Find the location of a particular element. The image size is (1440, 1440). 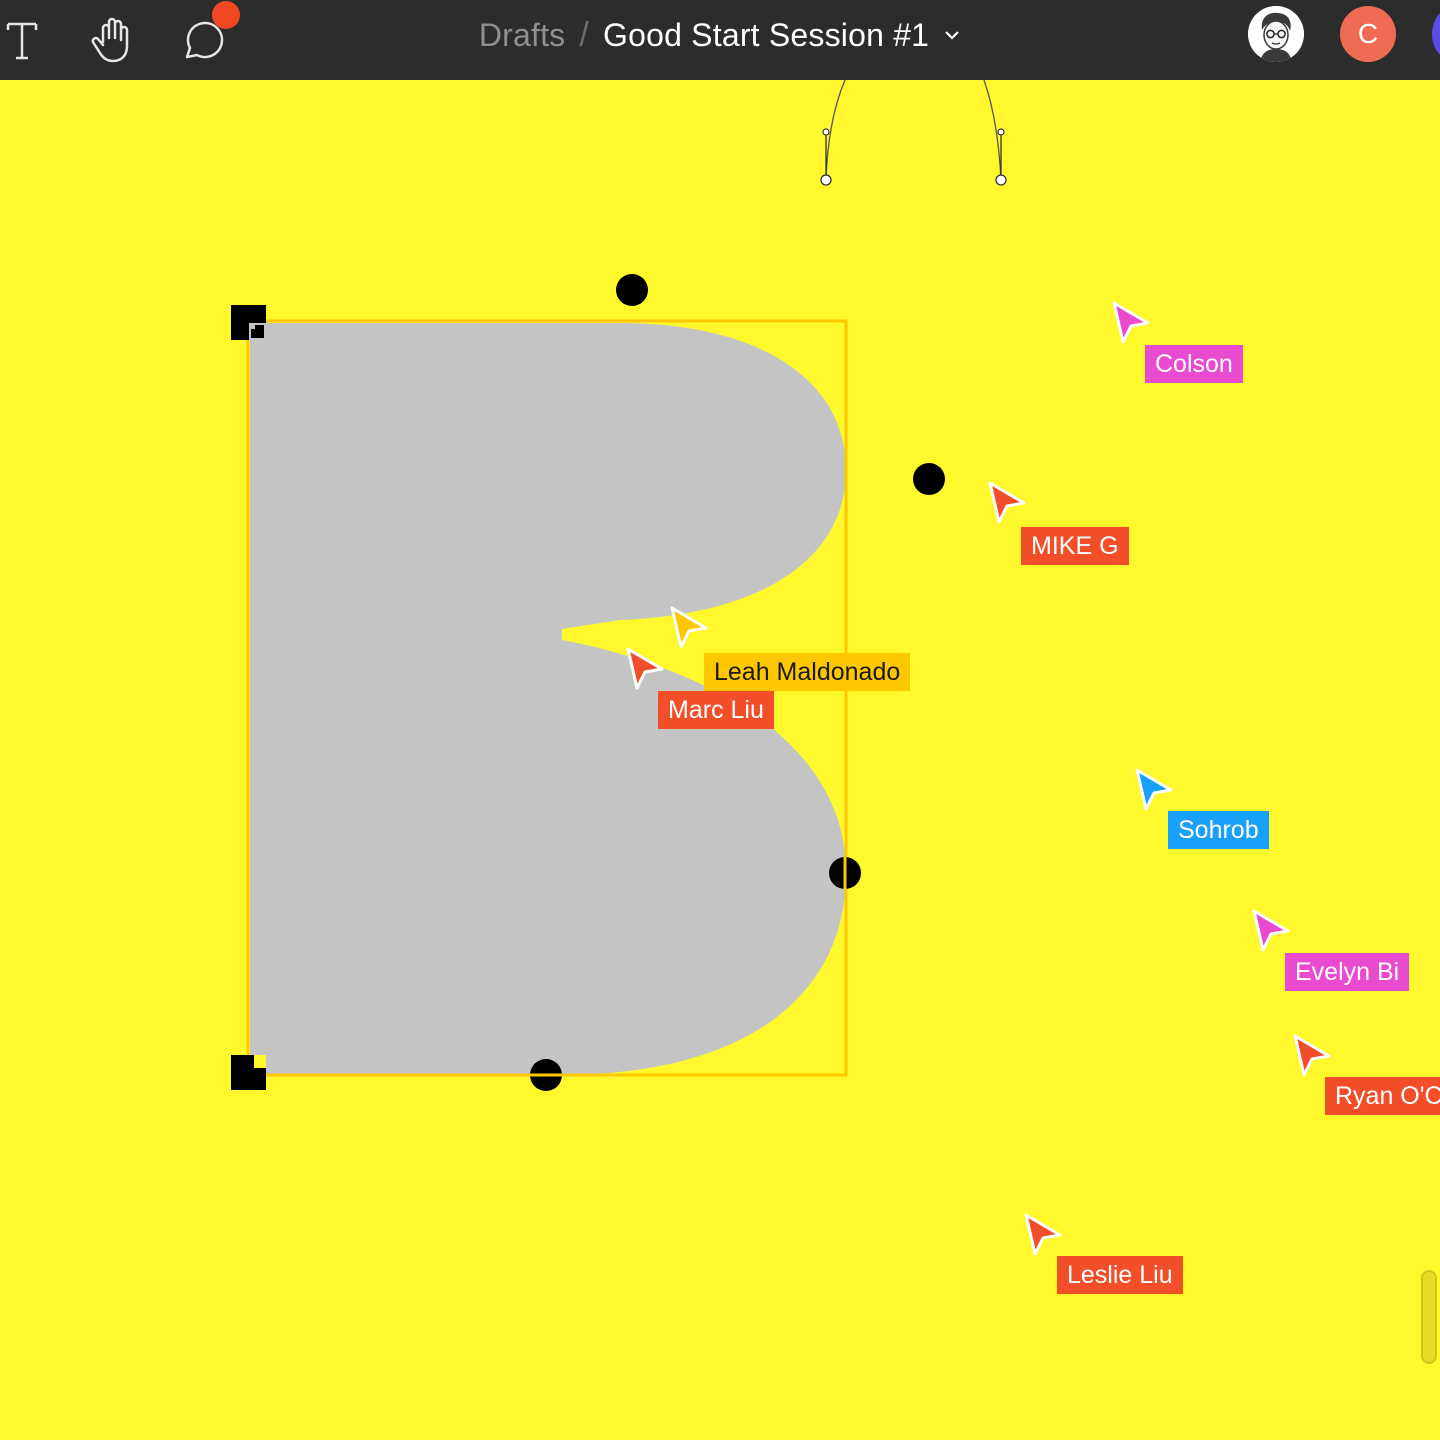

chevron-down-icon is located at coordinates (952, 35).